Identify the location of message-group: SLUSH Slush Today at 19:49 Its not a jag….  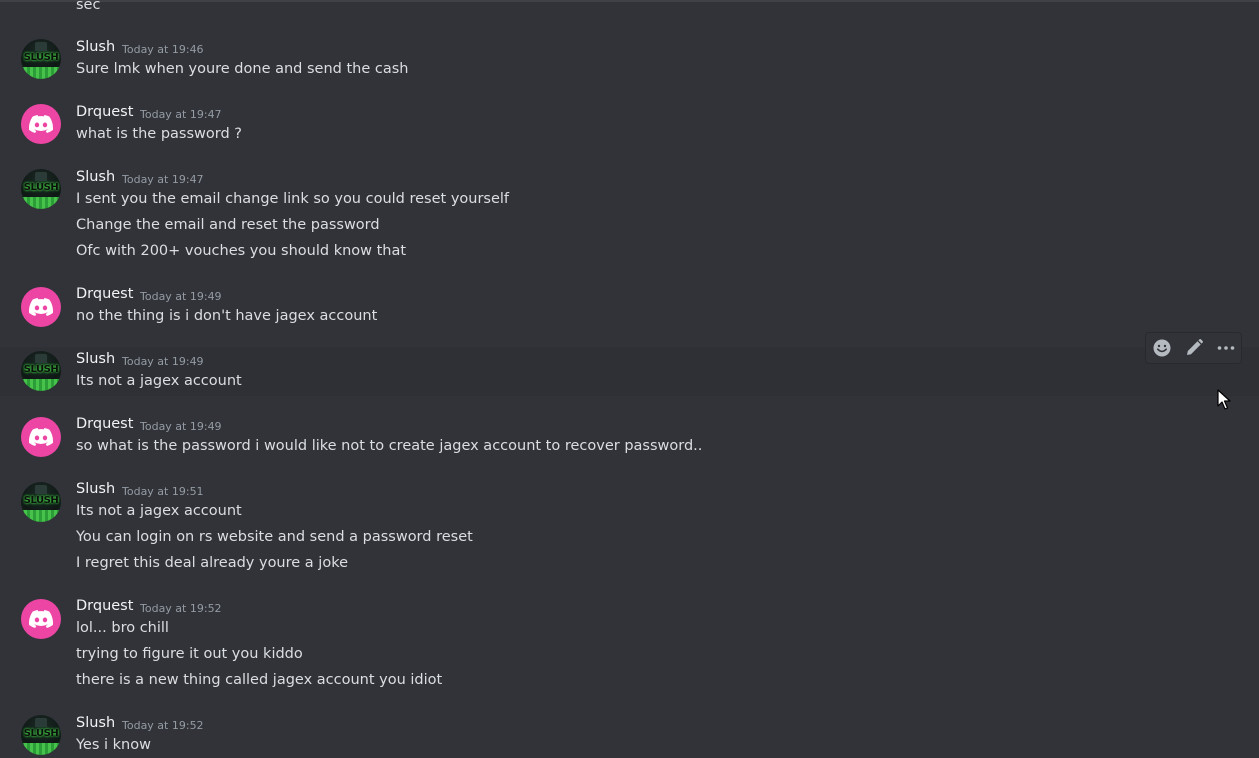
(629, 371).